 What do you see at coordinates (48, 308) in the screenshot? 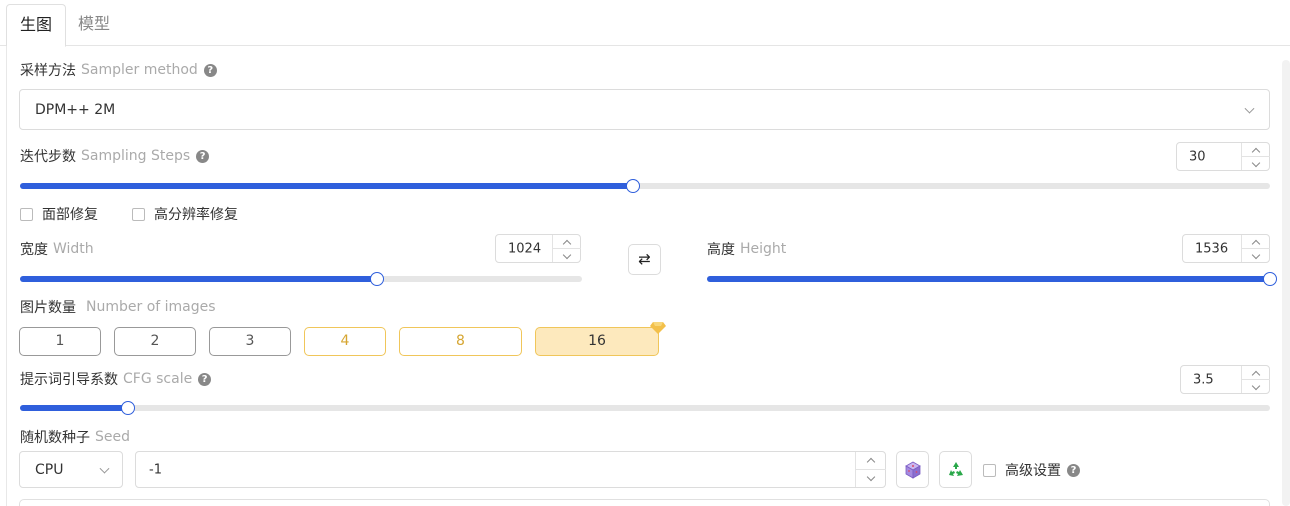
I see `num-images-label-cn: 图片数量` at bounding box center [48, 308].